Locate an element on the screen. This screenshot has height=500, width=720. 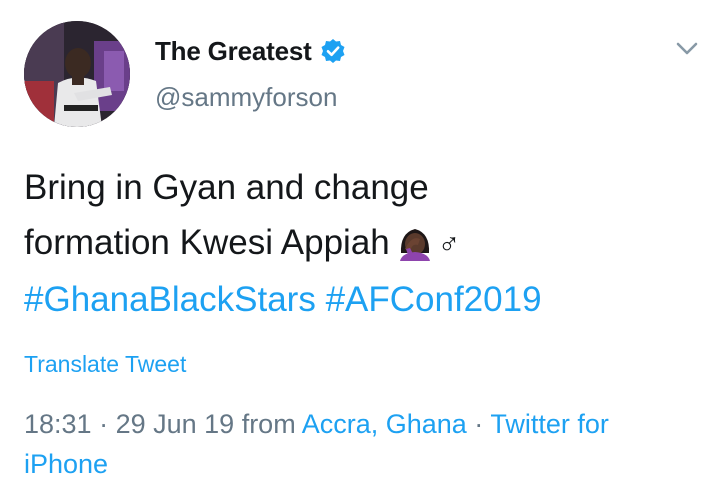
tweet-text-segment: formation Kwesi Appiah is located at coordinates (207, 242).